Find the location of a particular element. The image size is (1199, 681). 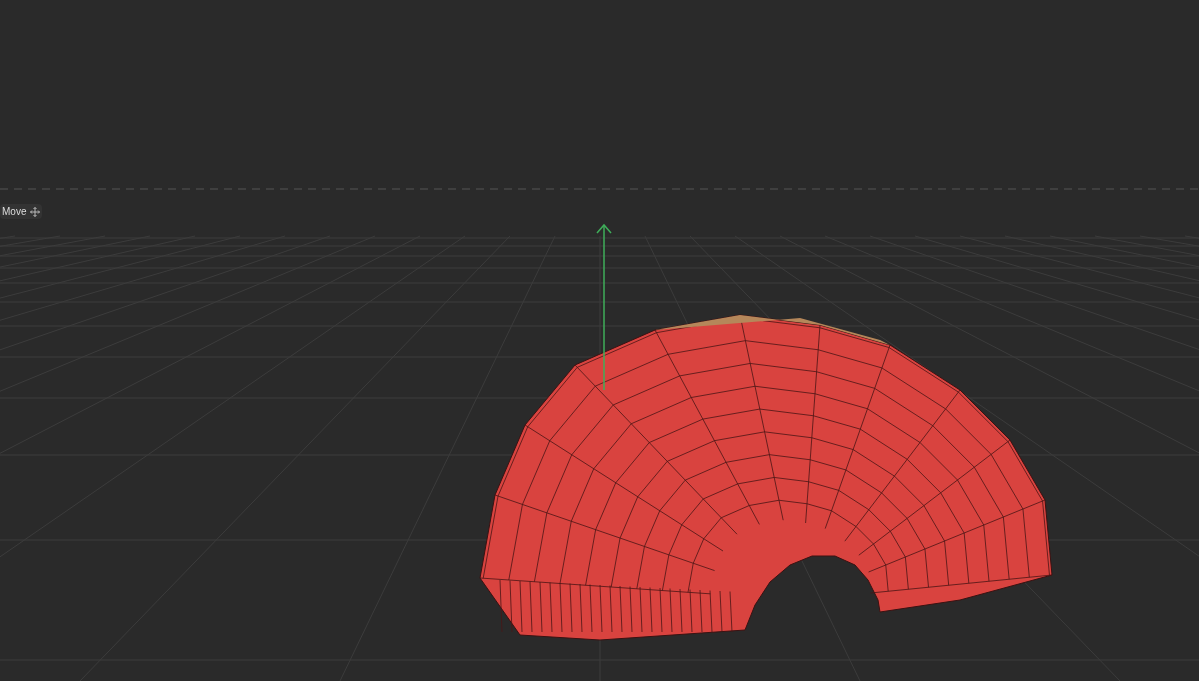

move-icon is located at coordinates (35, 211).